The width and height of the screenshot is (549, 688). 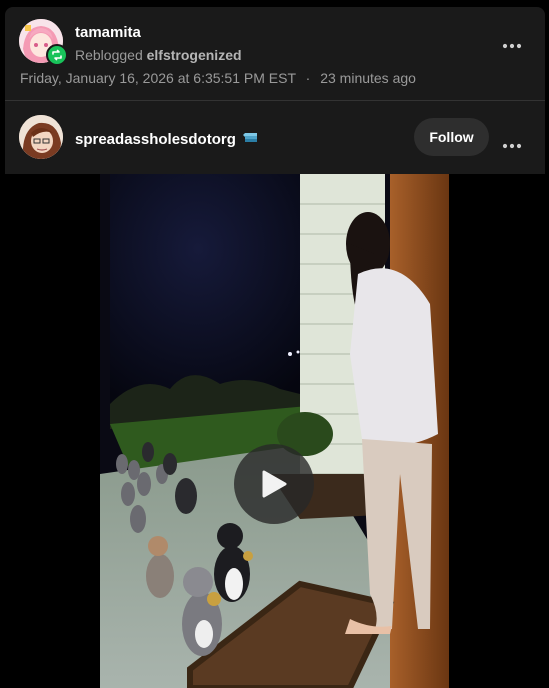 I want to click on reblogger-username: tamamita, so click(x=108, y=32).